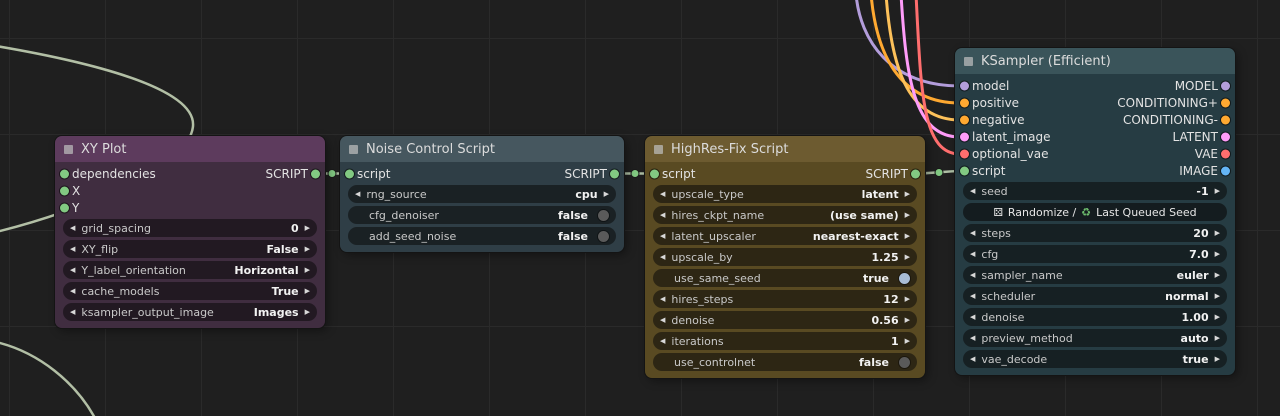  Describe the element at coordinates (64, 190) in the screenshot. I see `input-slot-x` at that location.